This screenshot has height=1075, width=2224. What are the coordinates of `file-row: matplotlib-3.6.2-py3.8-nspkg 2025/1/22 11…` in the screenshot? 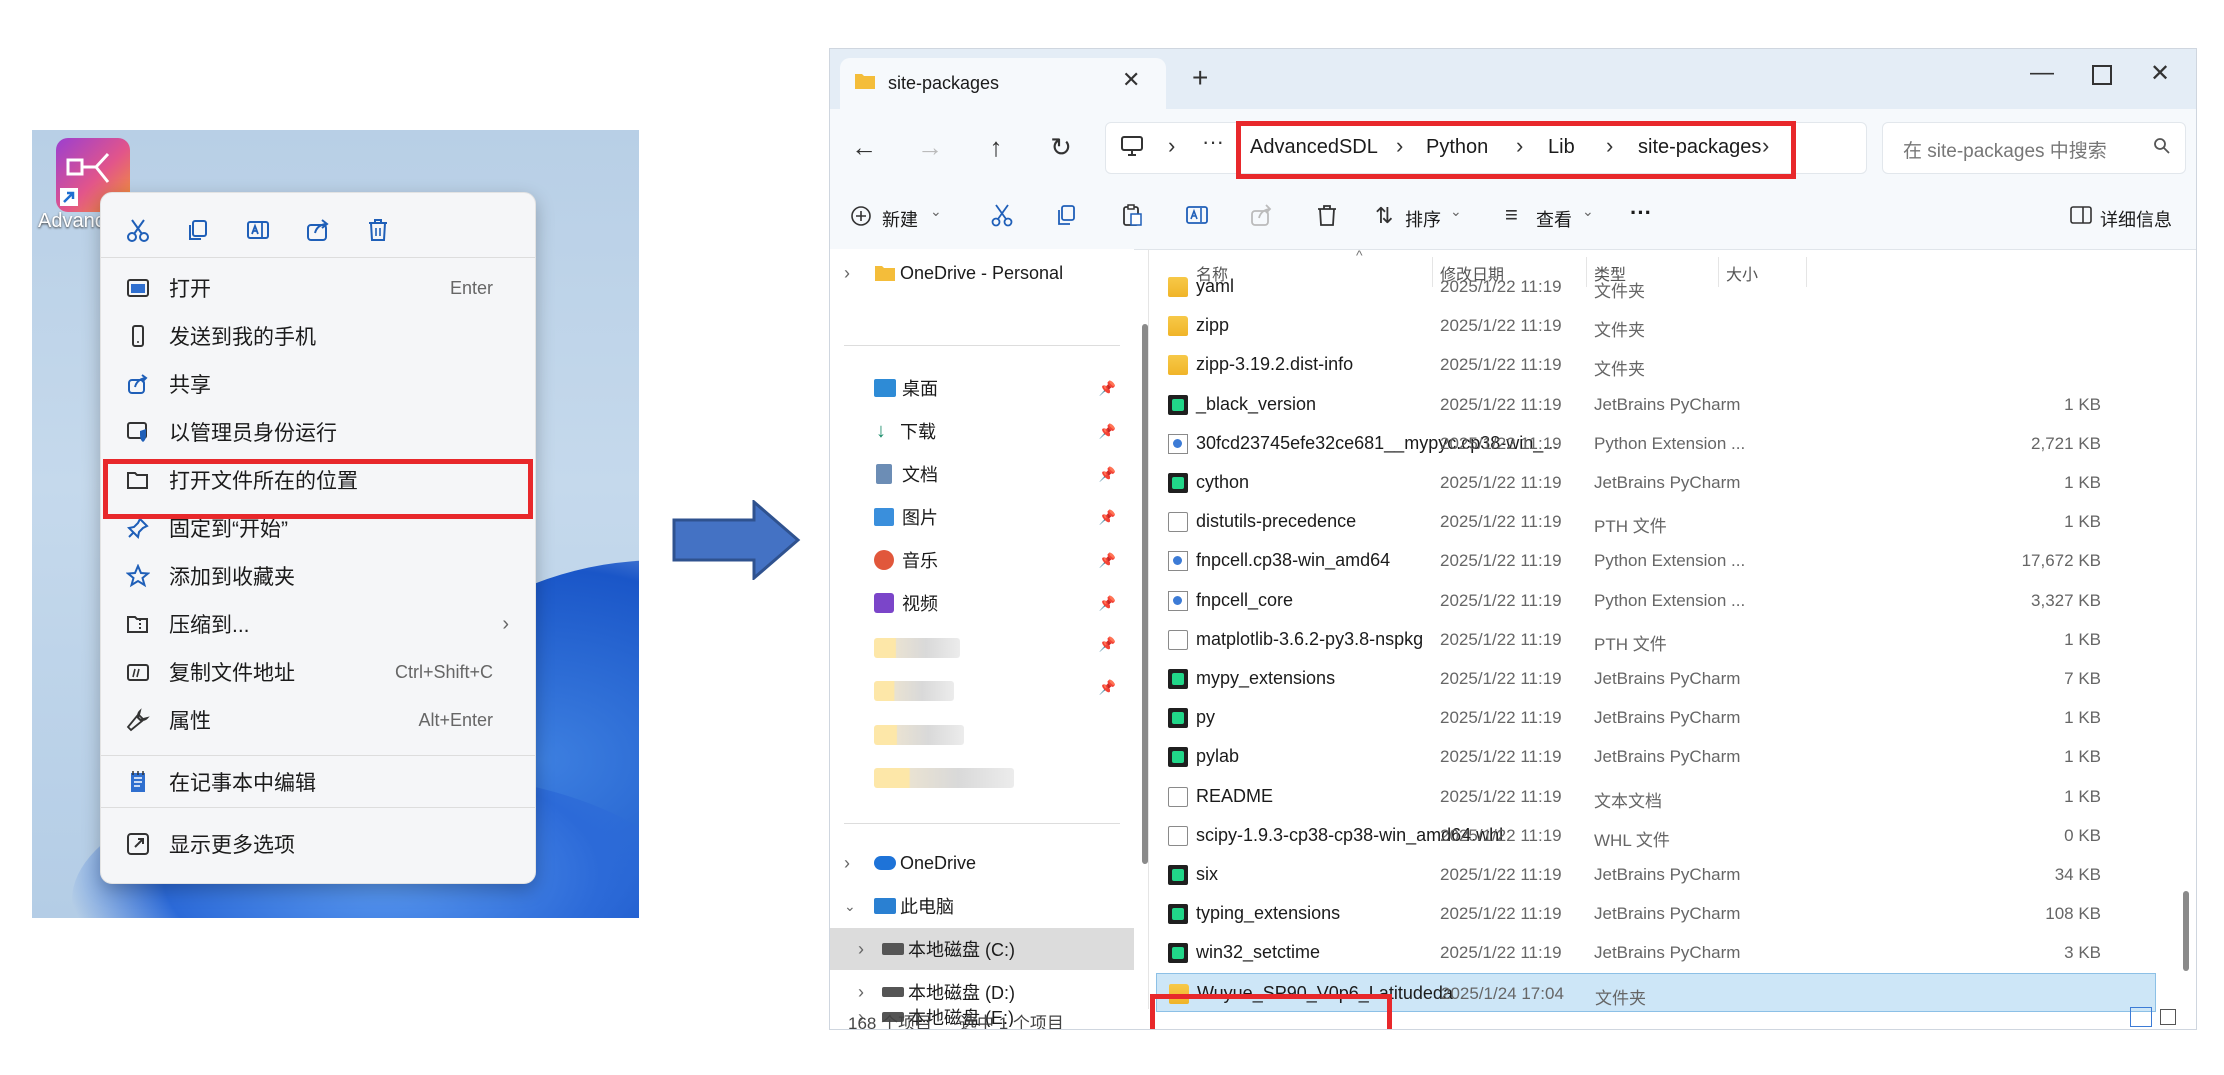 It's located at (1656, 639).